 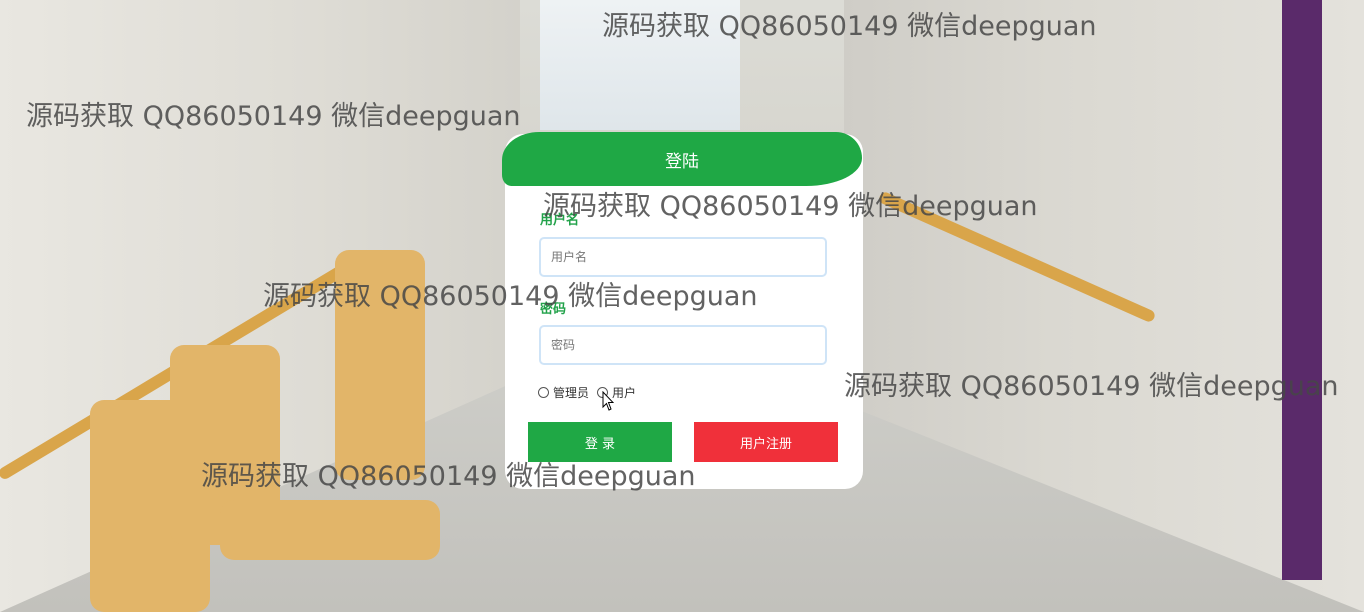 I want to click on hallway-window, so click(x=640, y=65).